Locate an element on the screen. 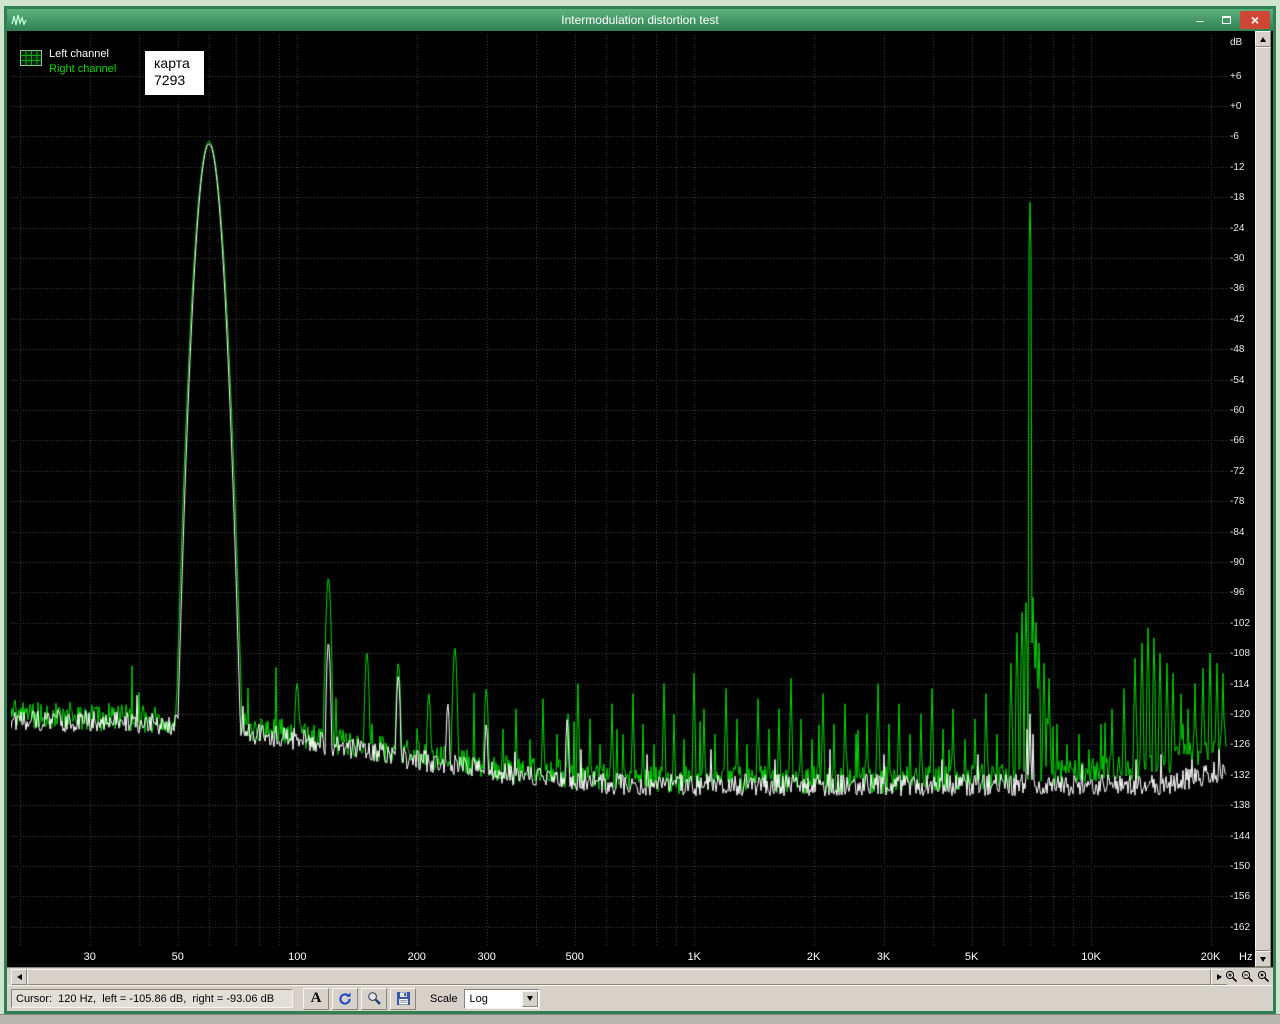 The height and width of the screenshot is (1024, 1280). legend-right-channel: Right channel is located at coordinates (83, 69).